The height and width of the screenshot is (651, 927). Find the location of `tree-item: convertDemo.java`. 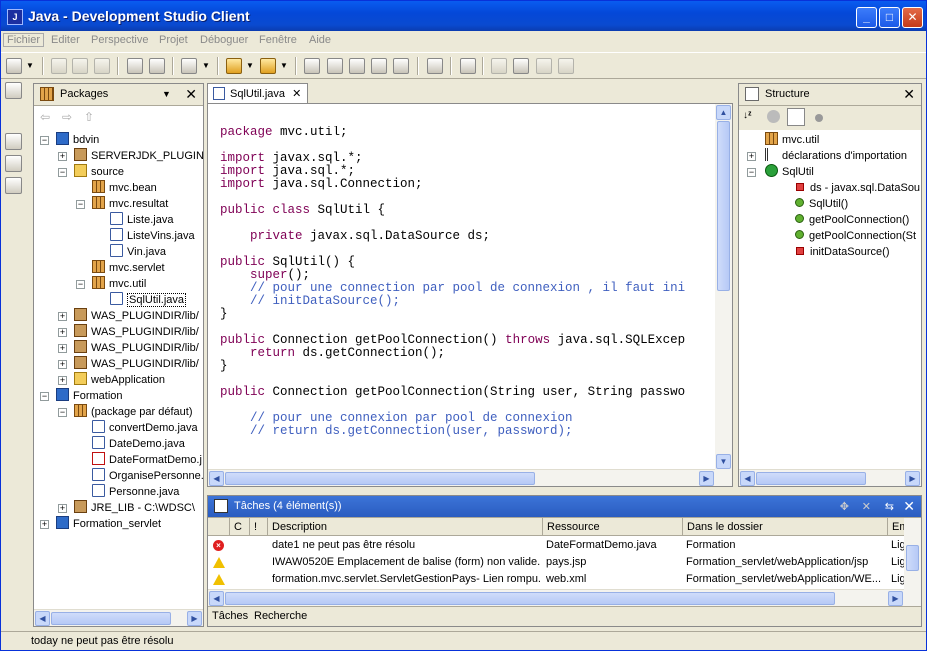

tree-item: convertDemo.java is located at coordinates (145, 428).